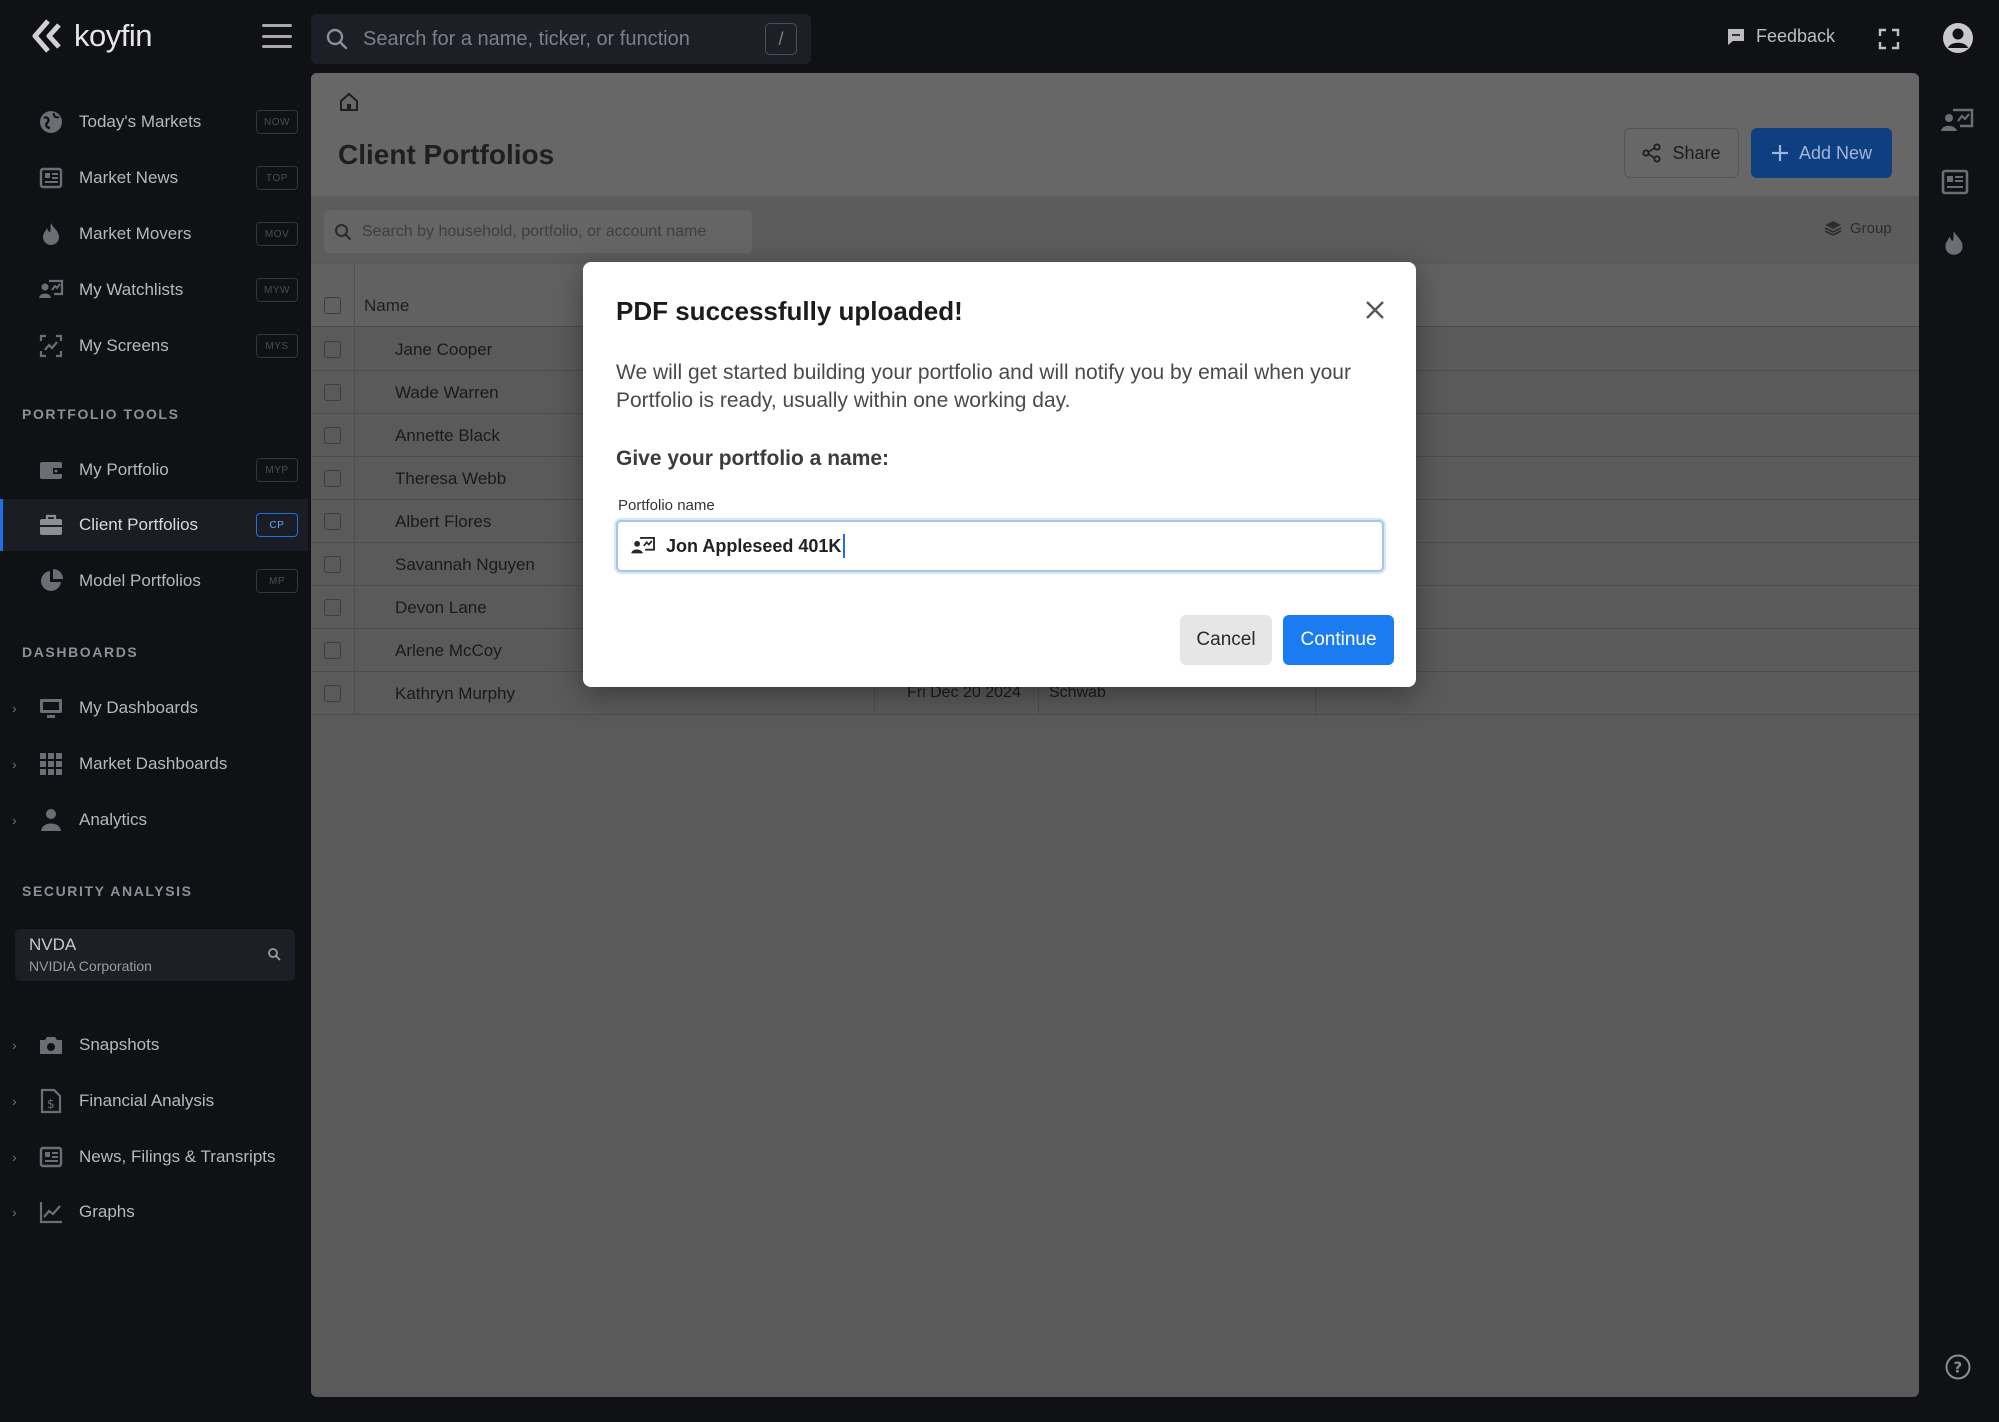 The height and width of the screenshot is (1422, 1999). I want to click on help-icon: ?, so click(1958, 1367).